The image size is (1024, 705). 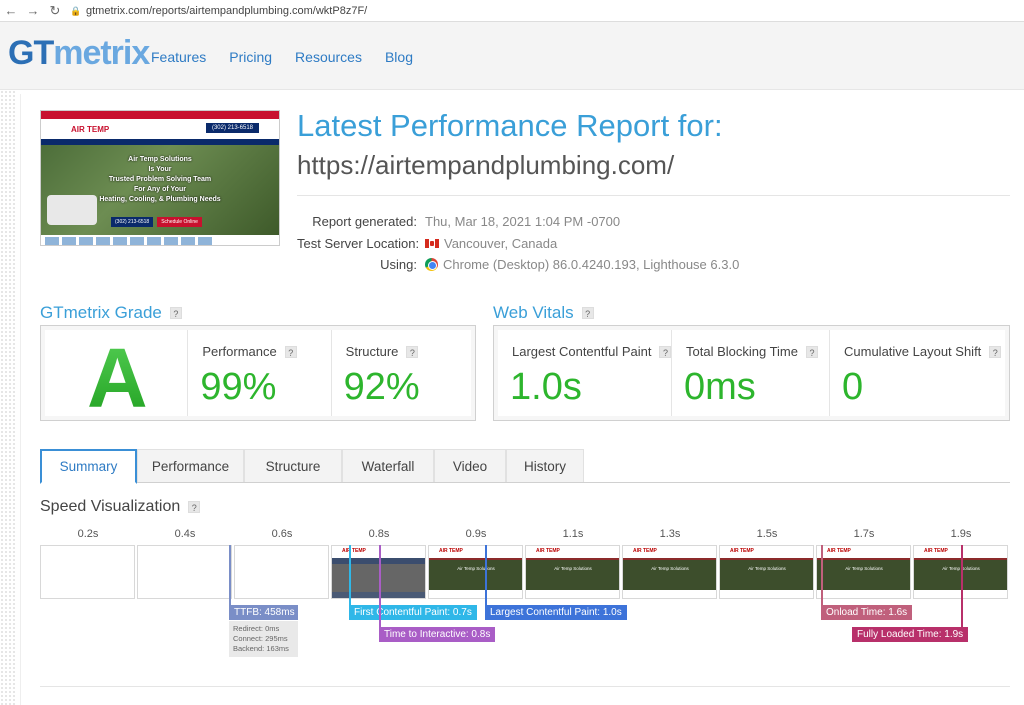 What do you see at coordinates (156, 222) in the screenshot?
I see `thumb-buttons: (302) 213-6518 Schedule Online` at bounding box center [156, 222].